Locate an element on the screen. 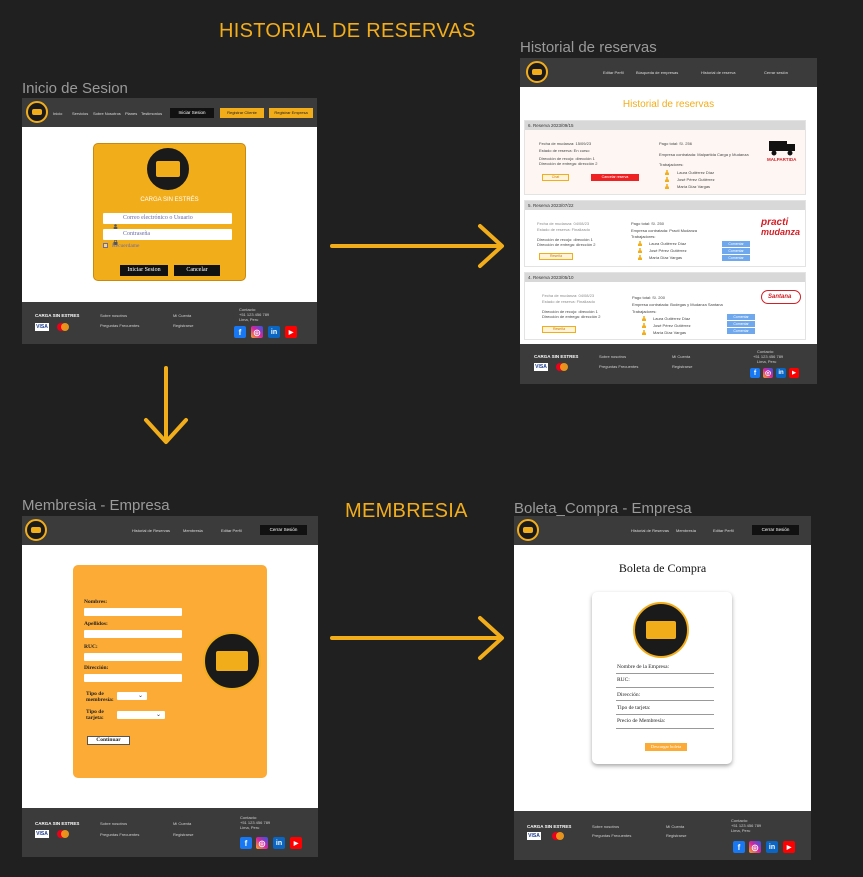 Image resolution: width=863 pixels, height=877 pixels. ruc-value is located at coordinates (665, 687).